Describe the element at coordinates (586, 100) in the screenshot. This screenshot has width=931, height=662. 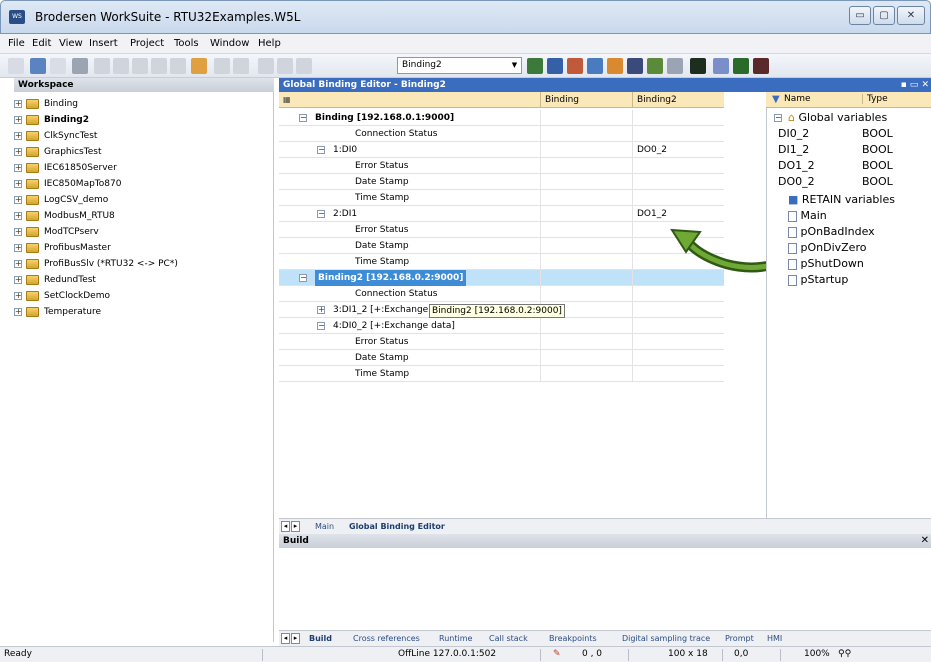
I see `col-binding: Binding` at that location.